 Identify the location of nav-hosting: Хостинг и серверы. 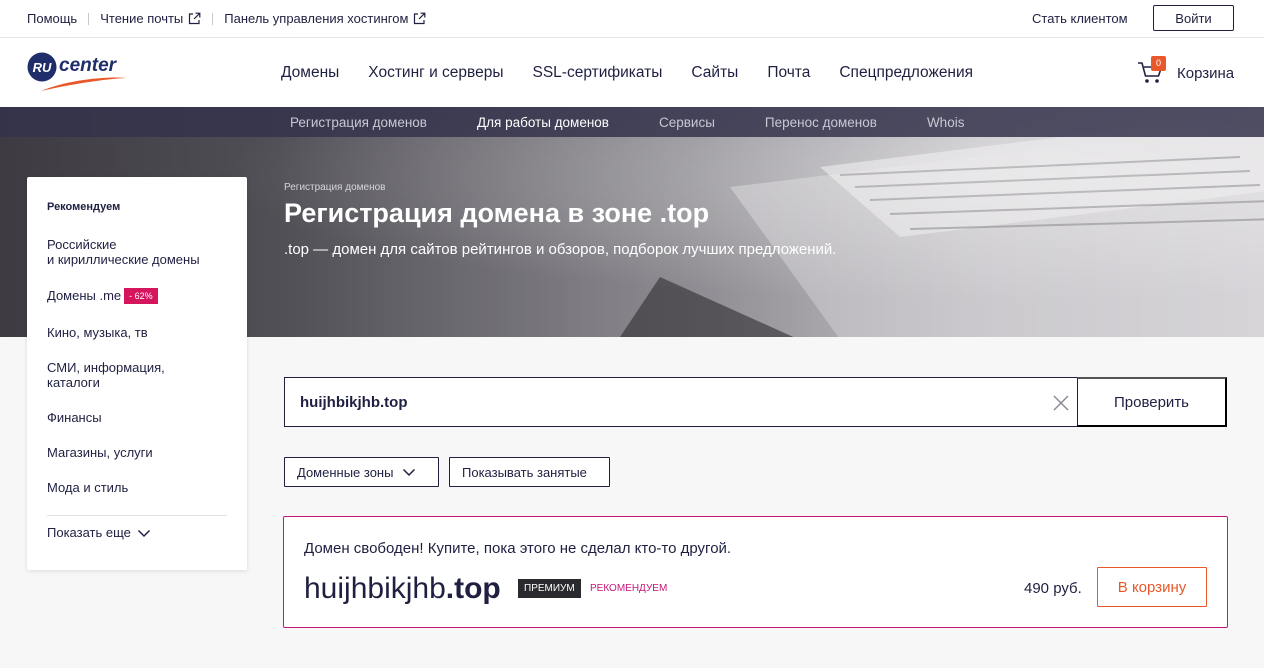
(435, 73).